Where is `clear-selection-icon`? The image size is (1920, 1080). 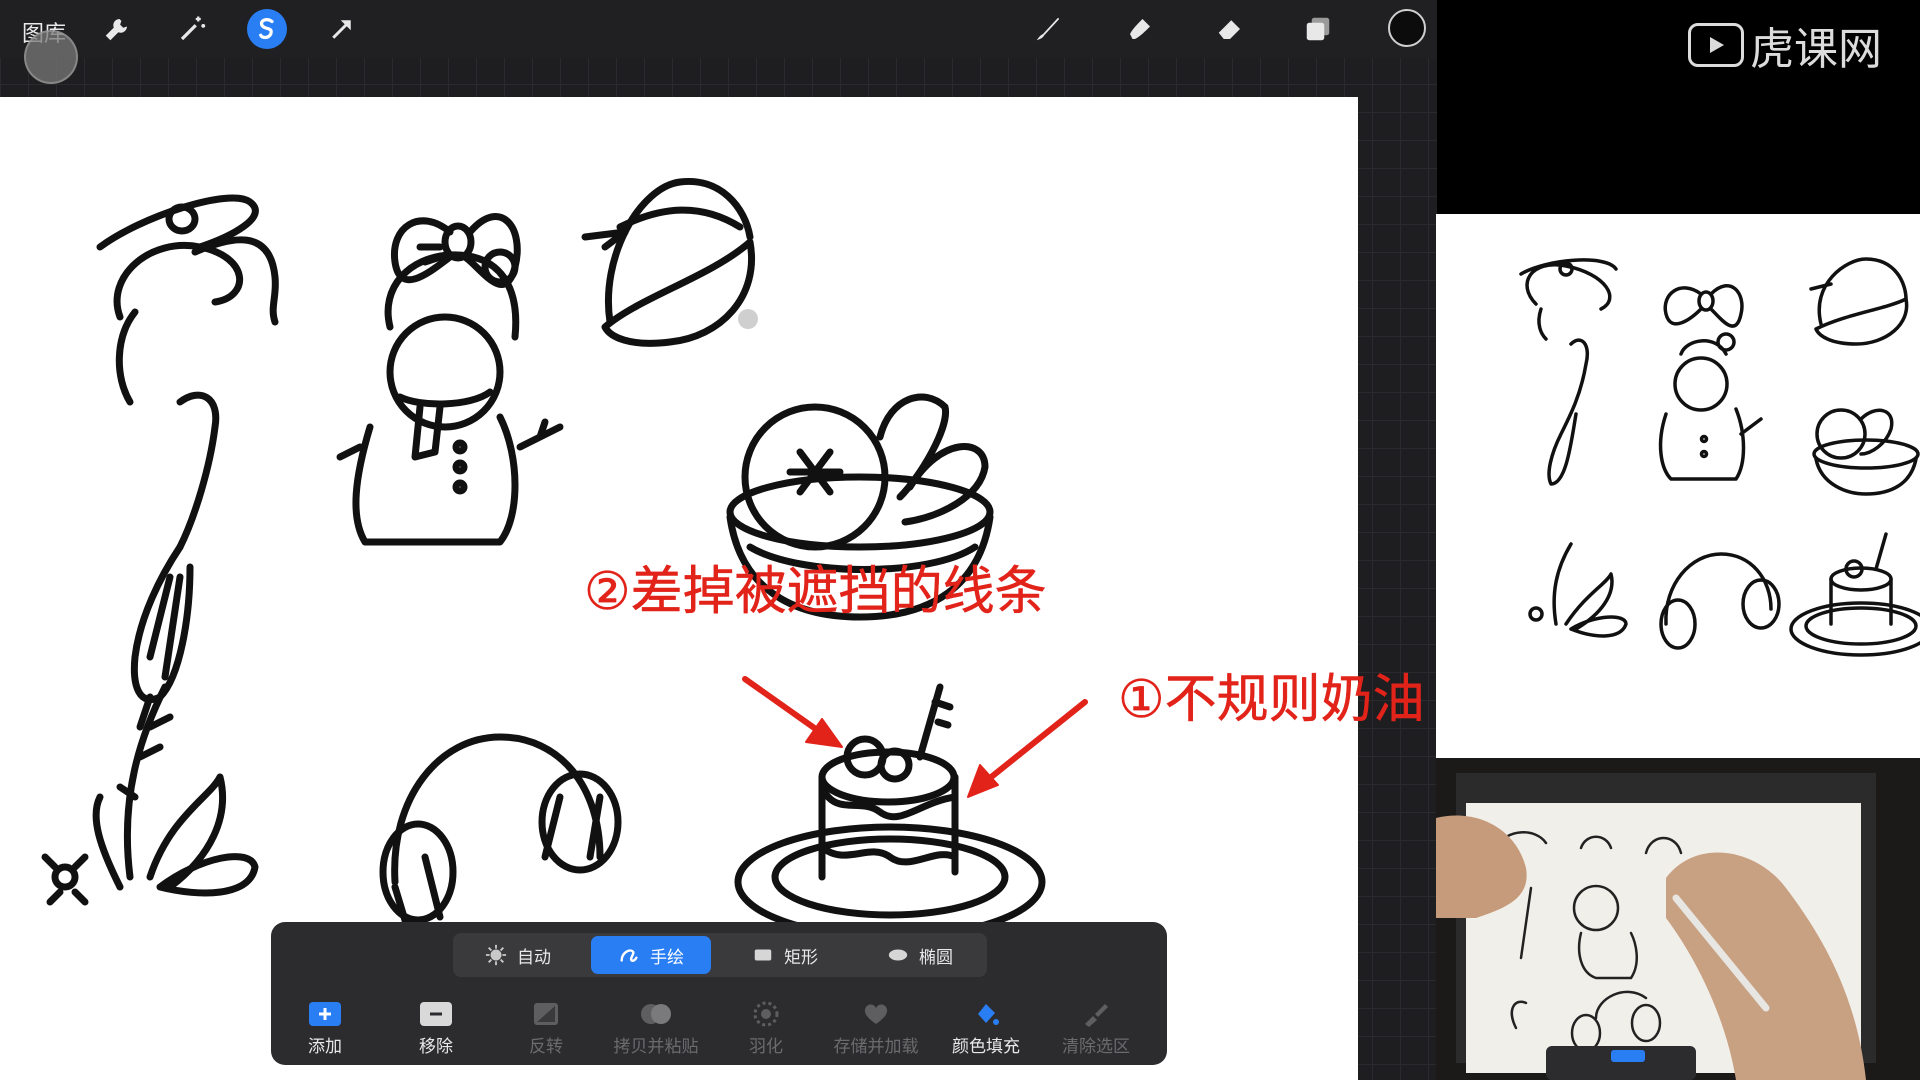 clear-selection-icon is located at coordinates (1096, 1015).